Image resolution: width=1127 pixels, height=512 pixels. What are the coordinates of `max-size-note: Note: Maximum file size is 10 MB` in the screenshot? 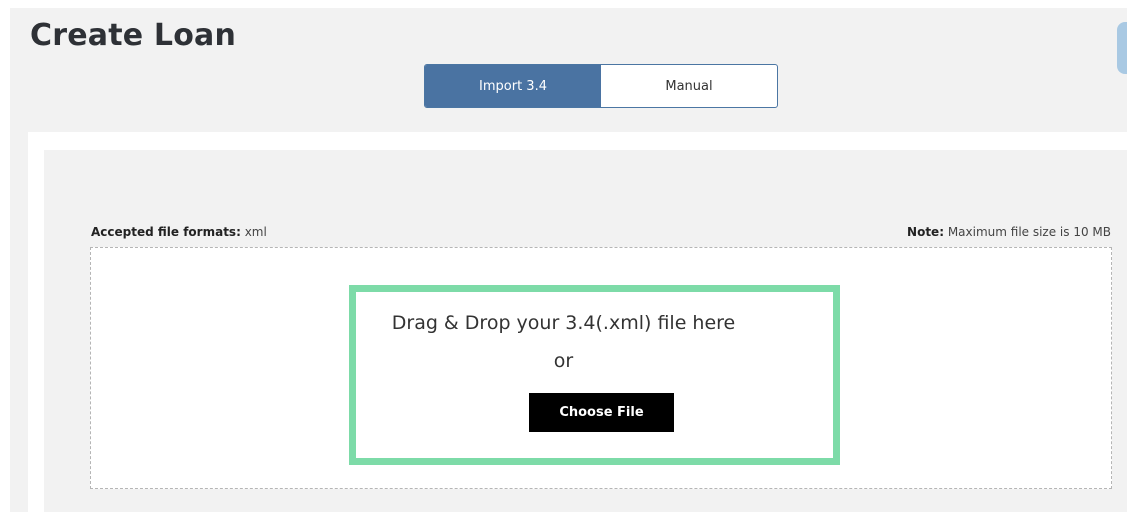 It's located at (1009, 232).